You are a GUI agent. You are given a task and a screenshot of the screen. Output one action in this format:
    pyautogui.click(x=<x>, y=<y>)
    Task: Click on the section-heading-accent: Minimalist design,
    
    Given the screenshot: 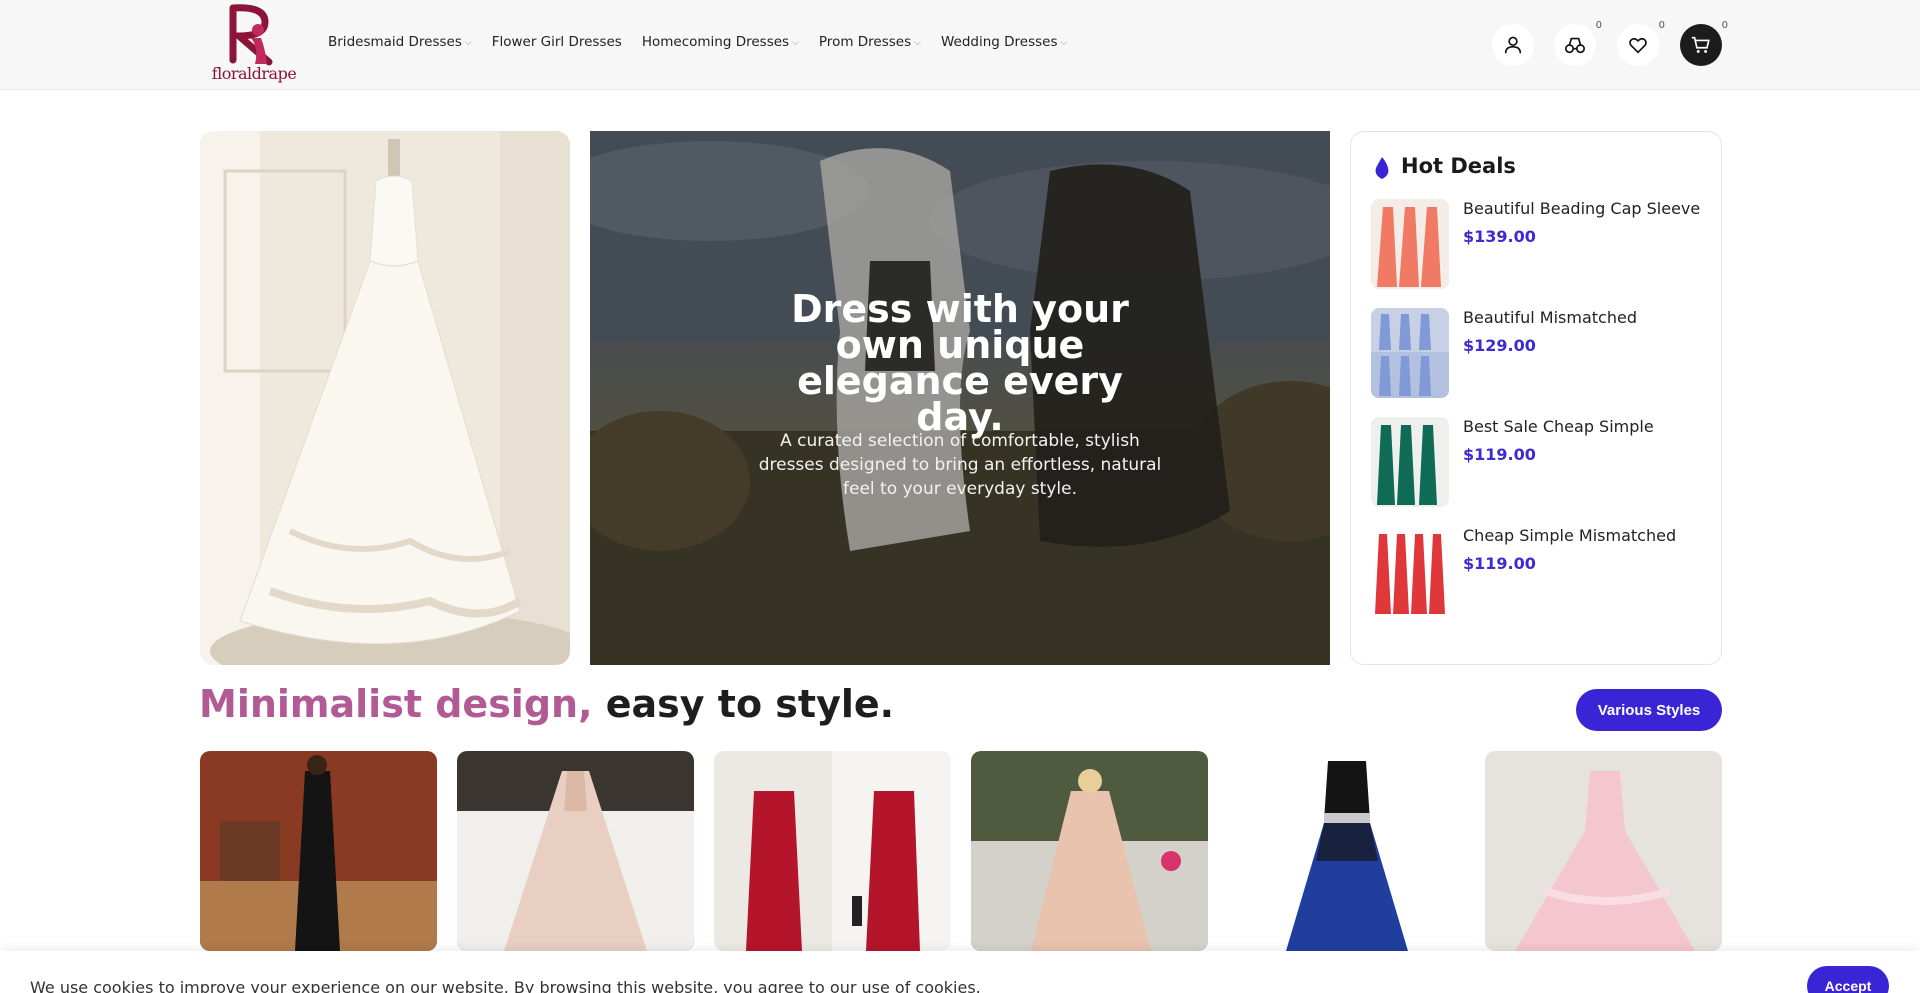 What is the action you would take?
    pyautogui.click(x=396, y=704)
    